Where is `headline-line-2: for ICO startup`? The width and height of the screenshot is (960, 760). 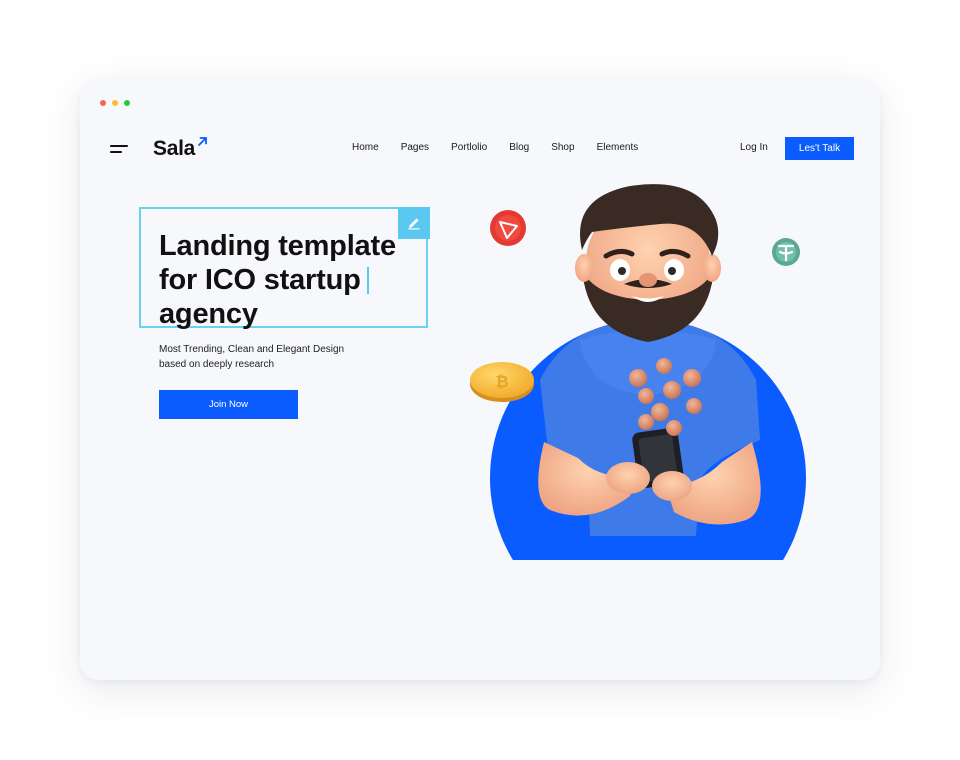 headline-line-2: for ICO startup is located at coordinates (299, 280).